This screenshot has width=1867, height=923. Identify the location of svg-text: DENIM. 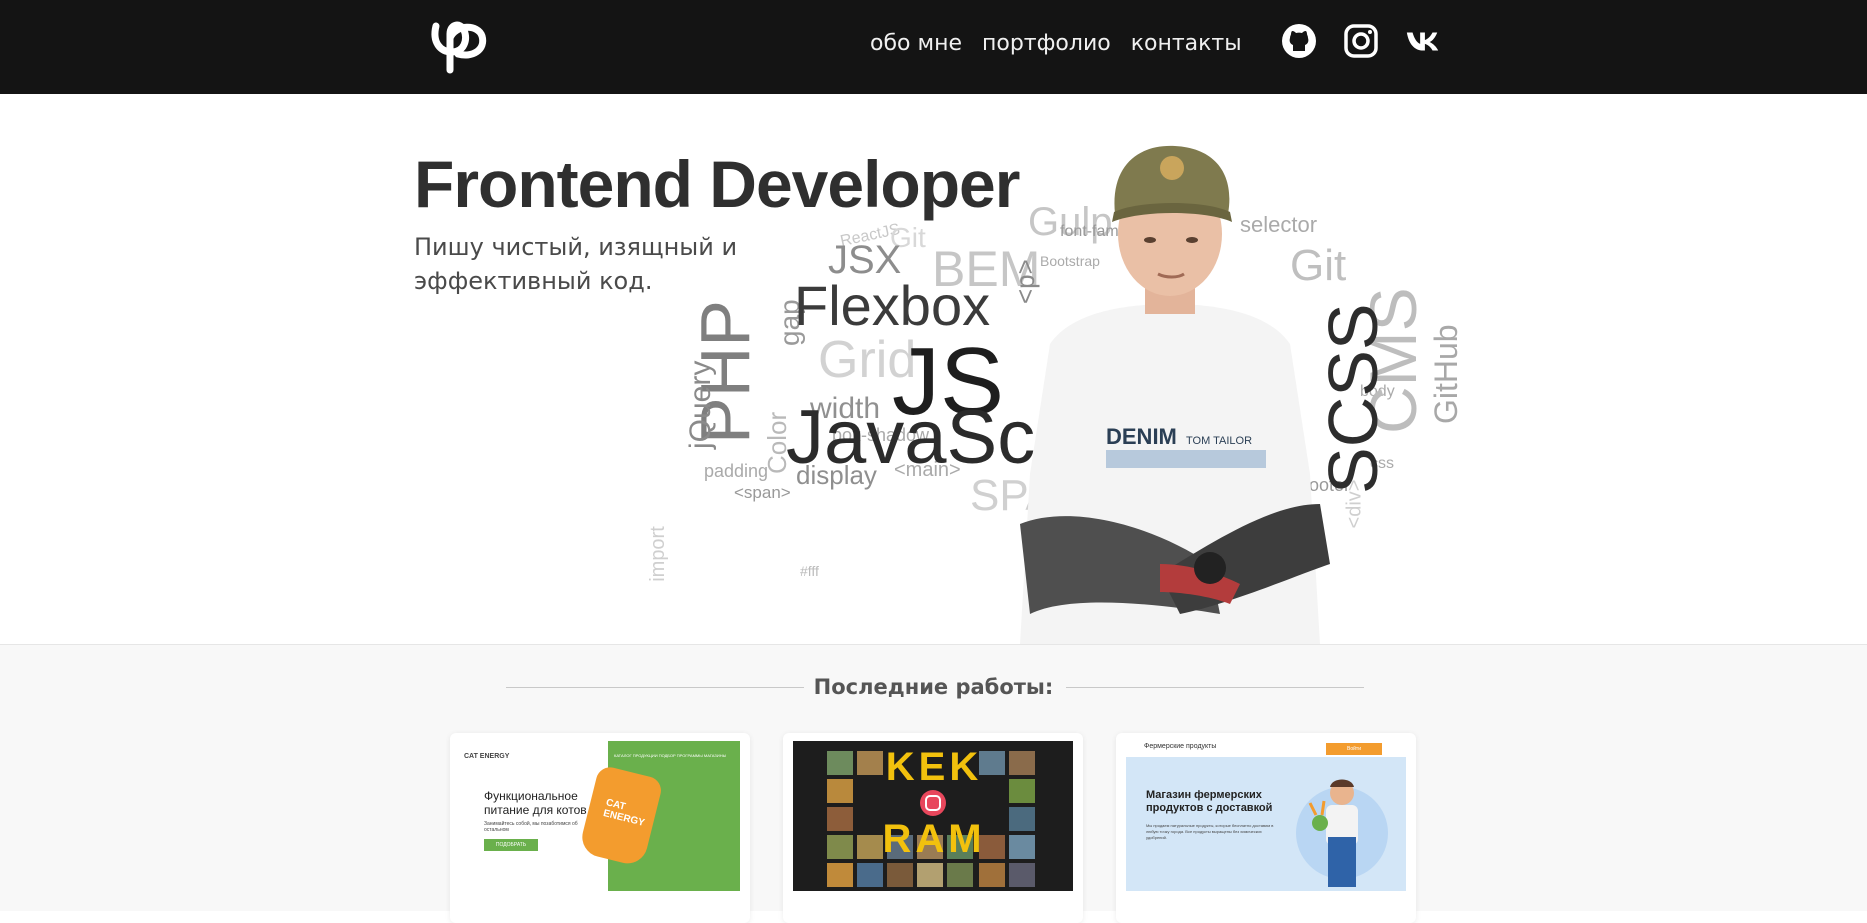
(1141, 436).